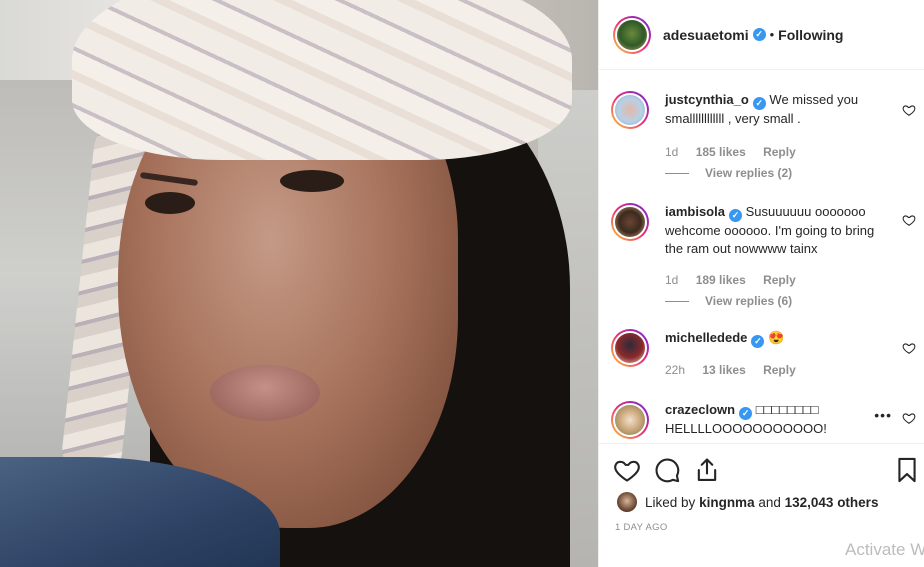 This screenshot has width=924, height=567. I want to click on view-replies-button: View replies (2), so click(728, 173).